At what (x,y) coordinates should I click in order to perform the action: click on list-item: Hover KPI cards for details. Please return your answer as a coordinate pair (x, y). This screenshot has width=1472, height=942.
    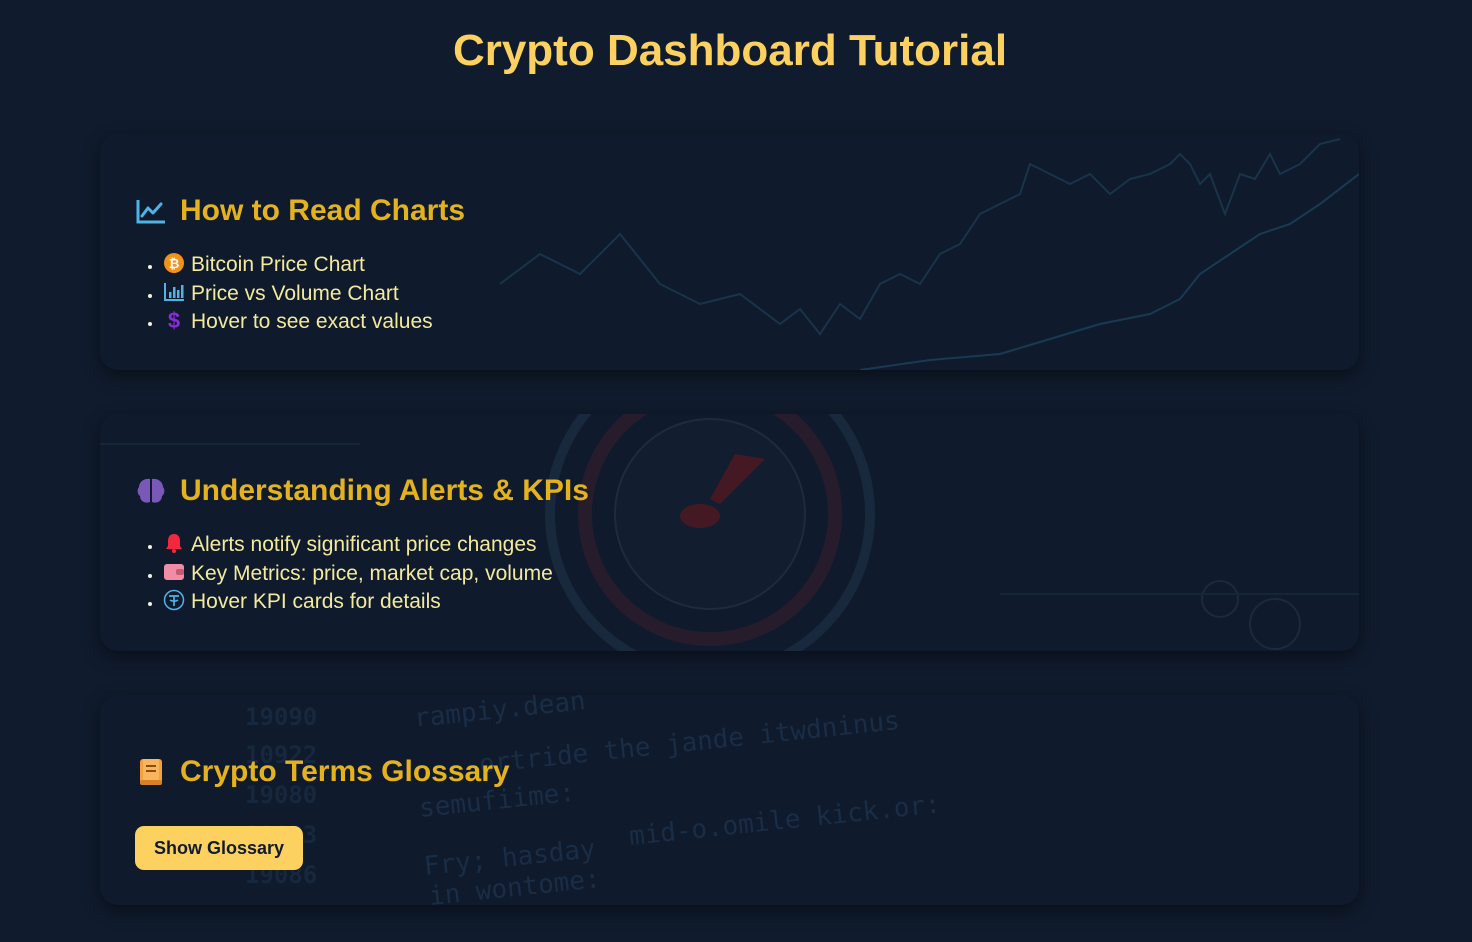
    Looking at the image, I should click on (358, 602).